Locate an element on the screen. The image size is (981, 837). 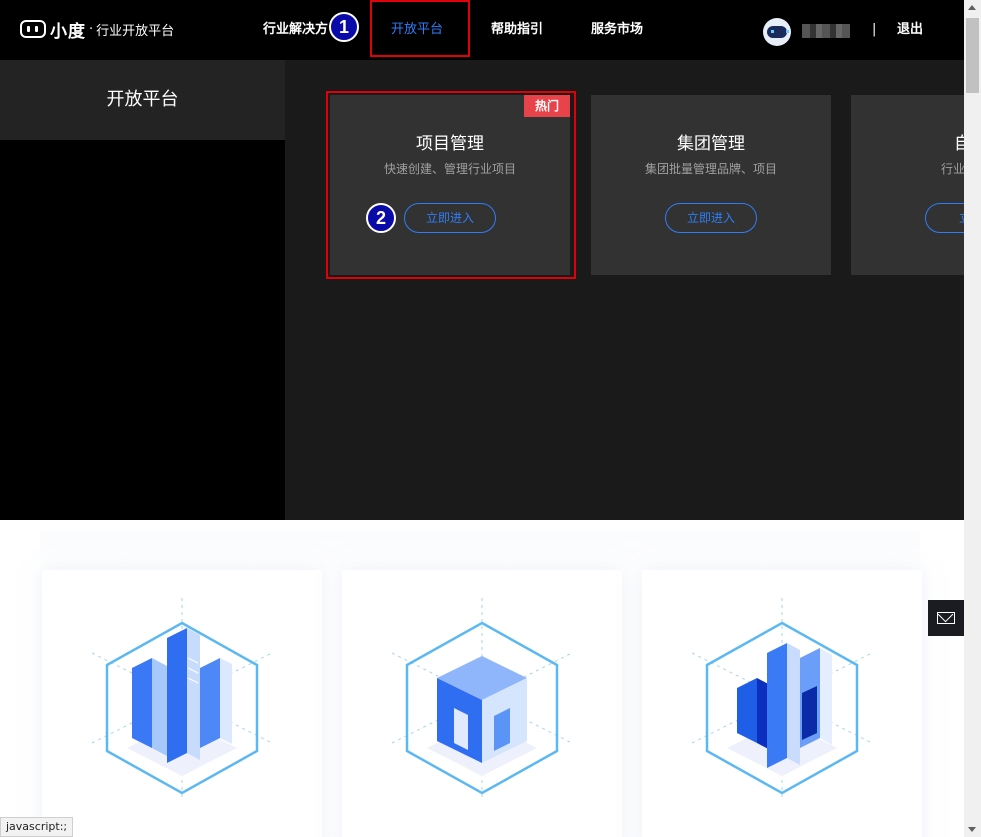
scroll-thumb is located at coordinates (972, 55).